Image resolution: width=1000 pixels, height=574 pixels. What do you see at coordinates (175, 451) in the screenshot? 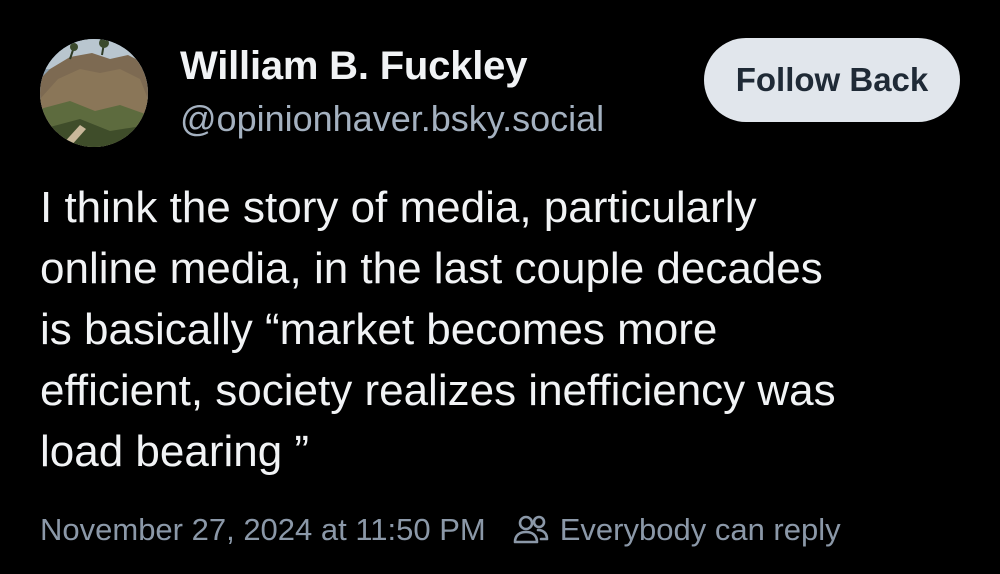
I see `post-text-line: load bearing ”` at bounding box center [175, 451].